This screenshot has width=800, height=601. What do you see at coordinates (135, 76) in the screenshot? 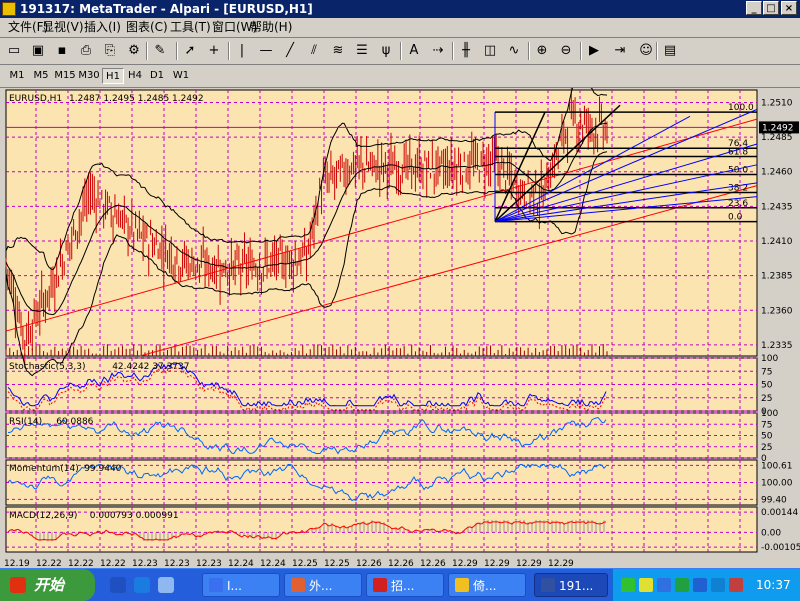
I see `timeframe-button-h4: H4` at bounding box center [135, 76].